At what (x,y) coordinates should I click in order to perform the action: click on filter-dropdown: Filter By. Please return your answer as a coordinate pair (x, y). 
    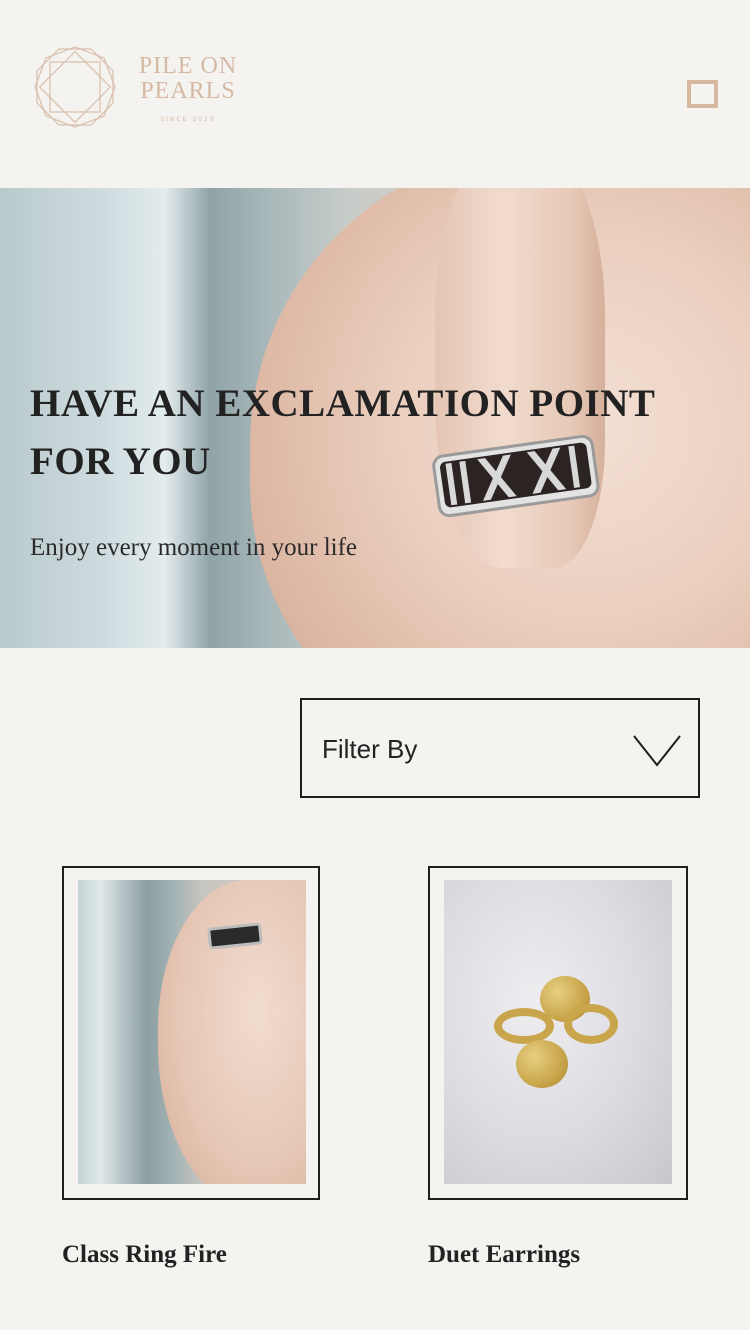
    Looking at the image, I should click on (500, 748).